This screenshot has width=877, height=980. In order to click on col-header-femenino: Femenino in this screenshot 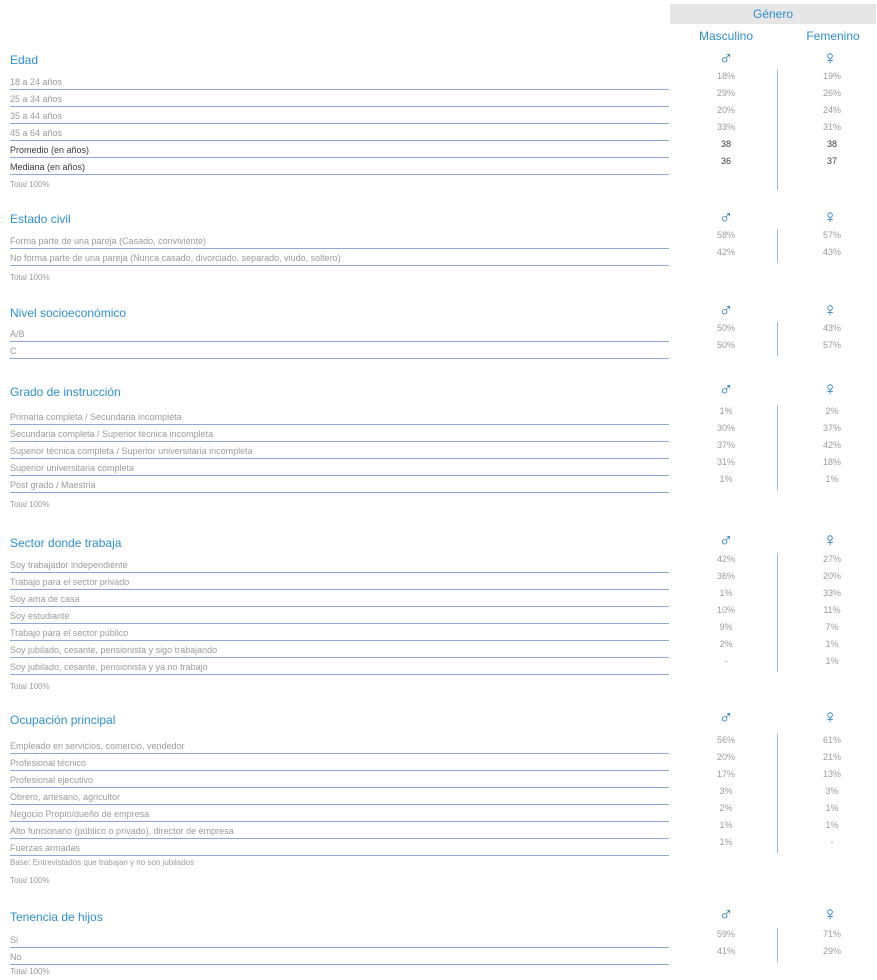, I will do `click(833, 36)`.